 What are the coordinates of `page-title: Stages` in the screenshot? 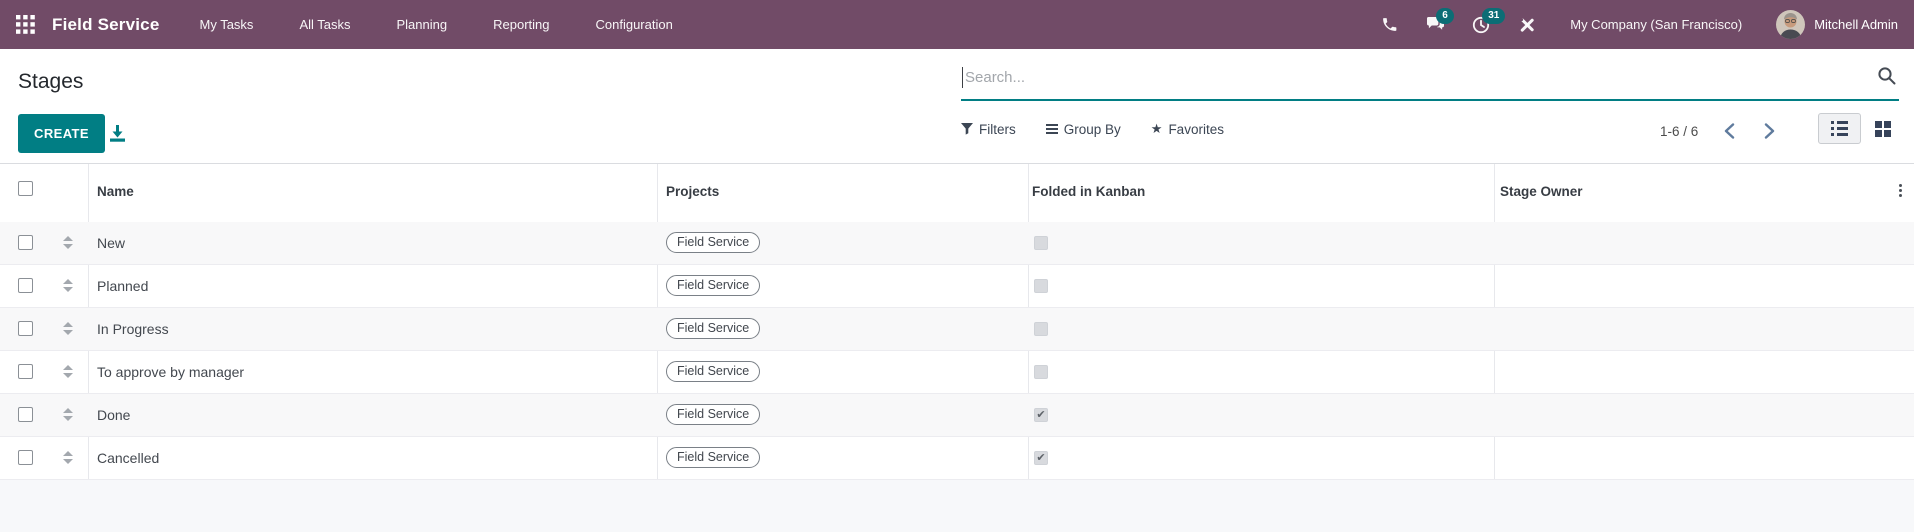 It's located at (51, 81).